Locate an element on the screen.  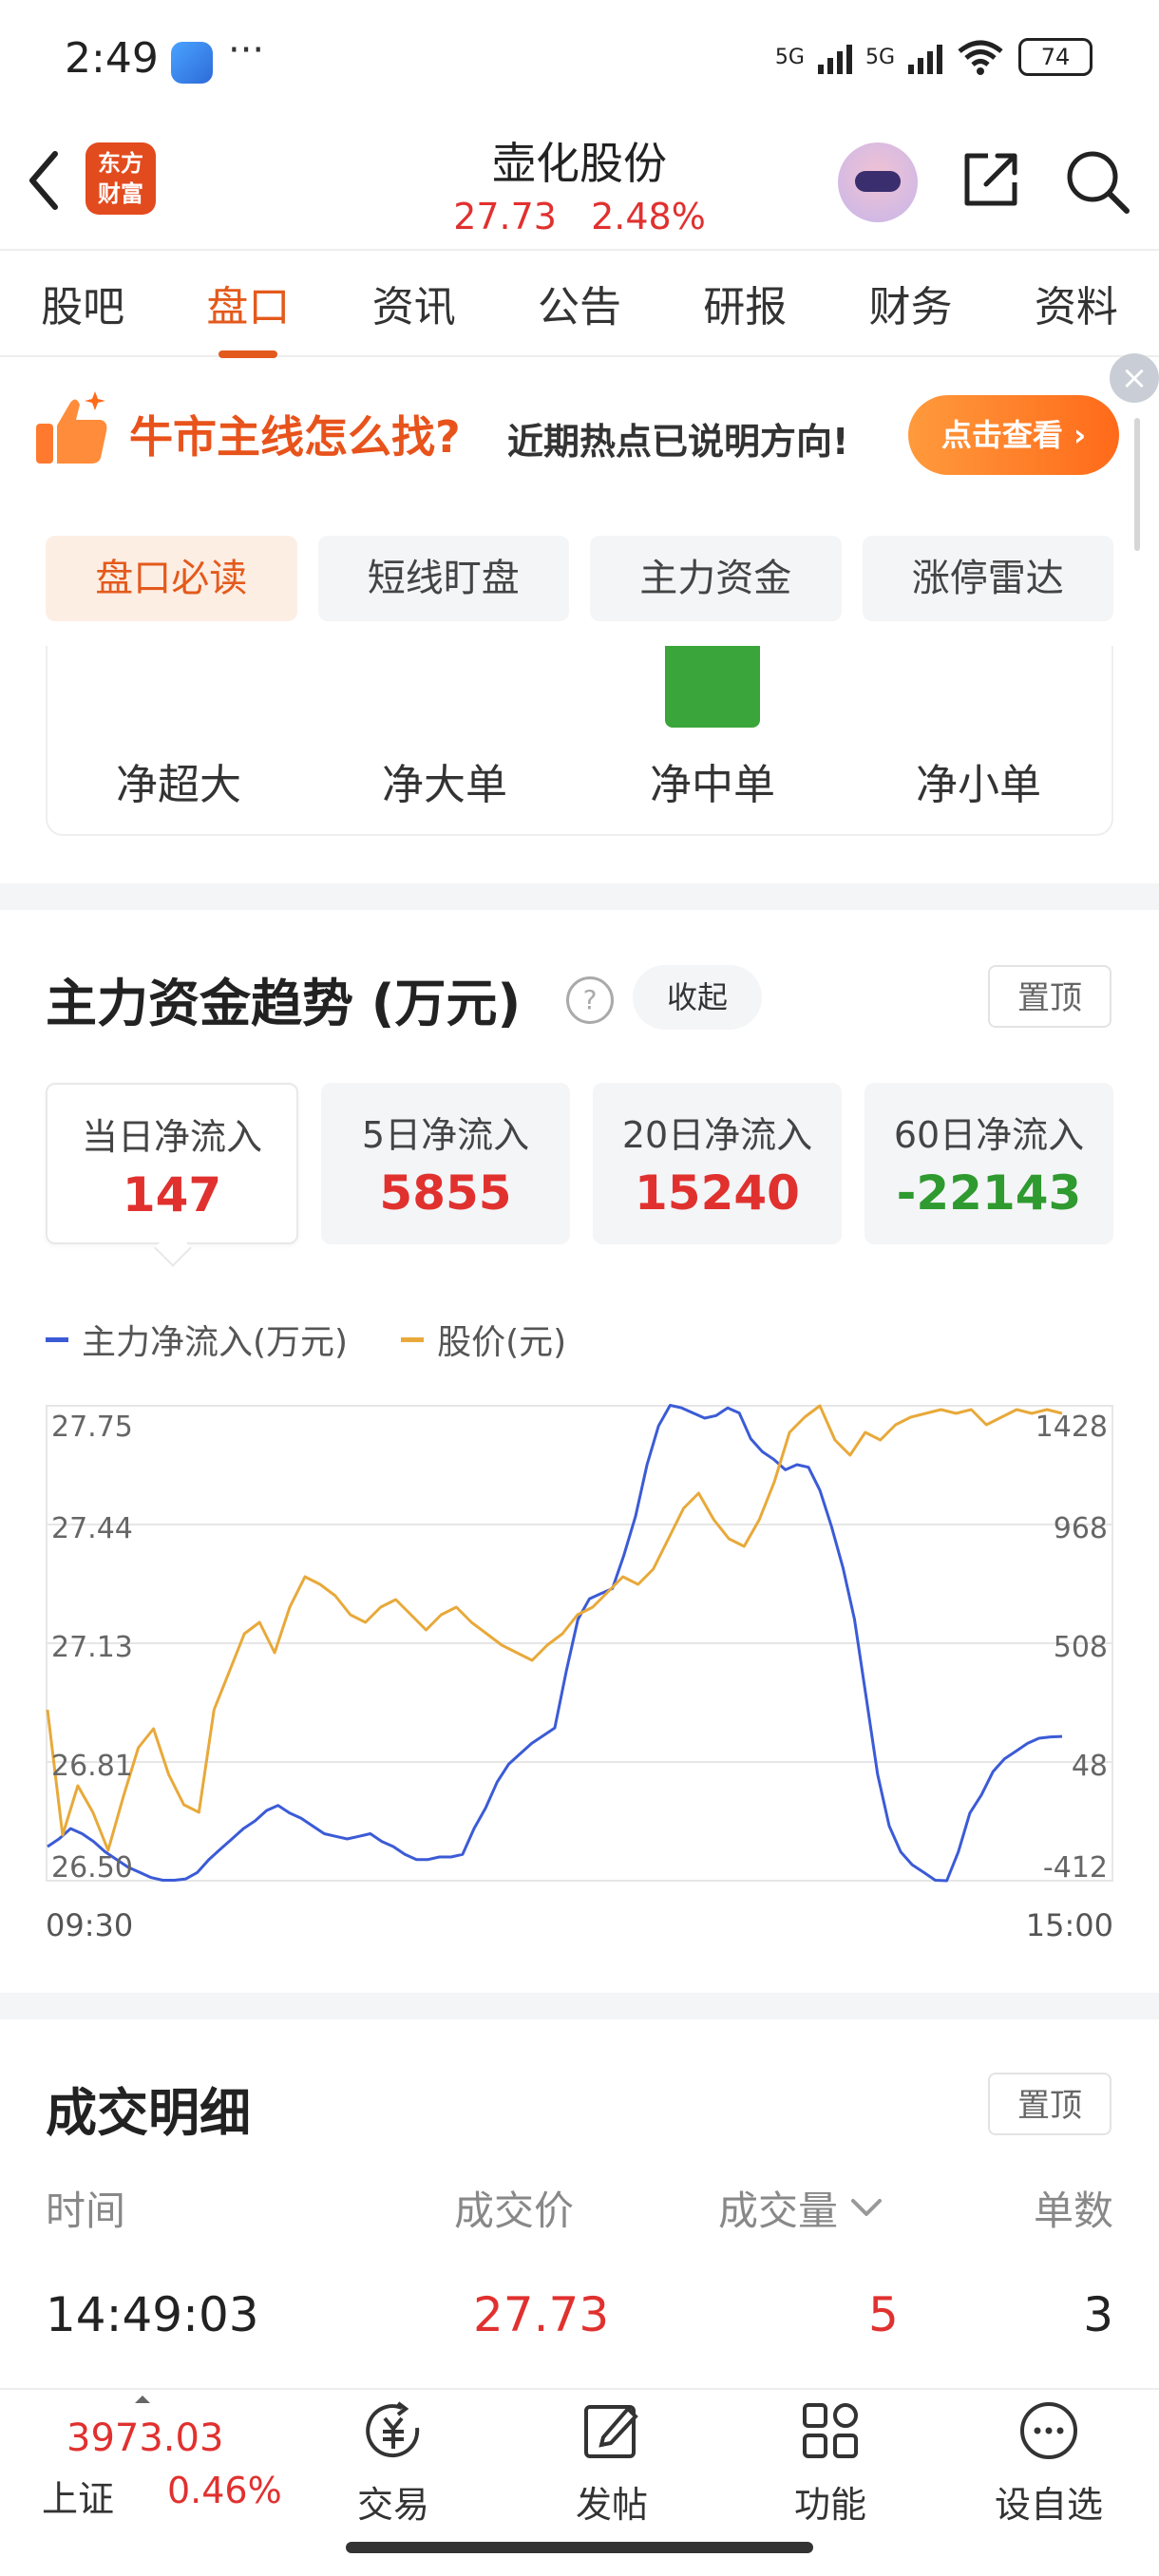
left-tick-label: 27.13 is located at coordinates (92, 1647).